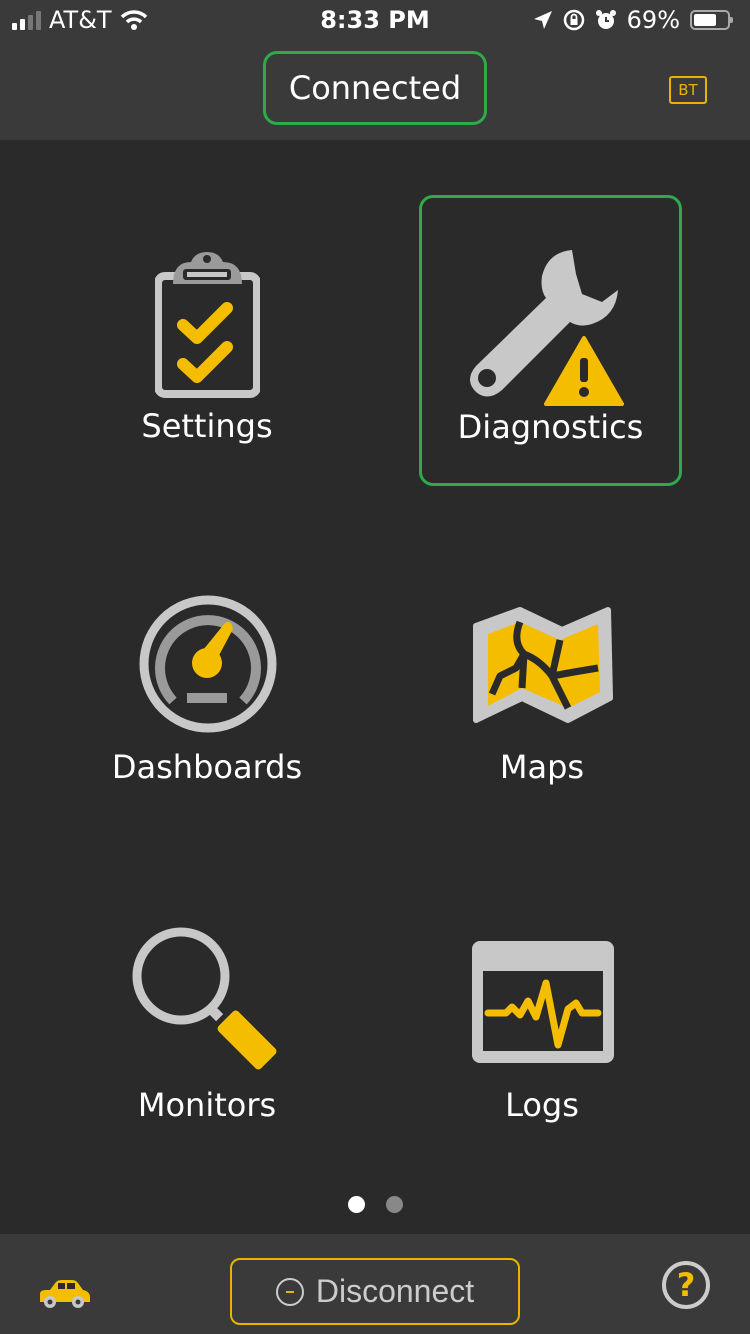  I want to click on battery-icon, so click(711, 20).